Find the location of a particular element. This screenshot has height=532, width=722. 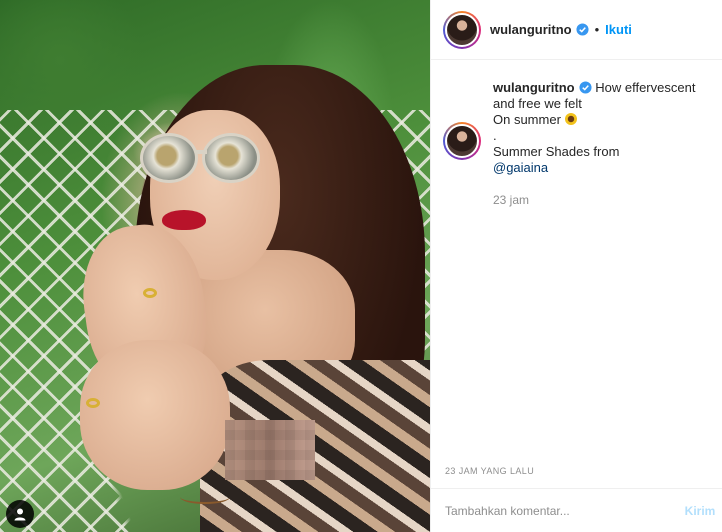

author-avatar is located at coordinates (462, 29).